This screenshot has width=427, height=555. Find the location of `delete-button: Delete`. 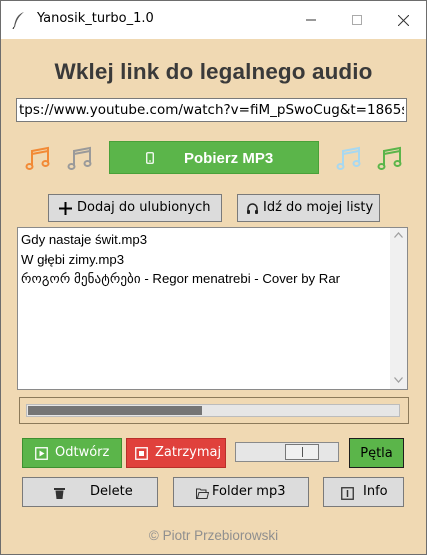

delete-button: Delete is located at coordinates (90, 492).